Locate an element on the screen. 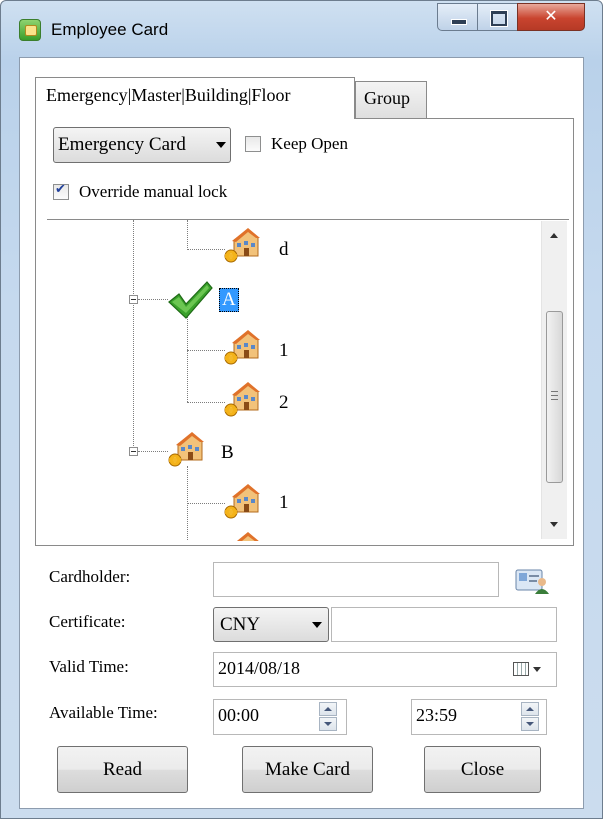 This screenshot has width=603, height=819. checkmark-icon: ✔ is located at coordinates (60, 189).